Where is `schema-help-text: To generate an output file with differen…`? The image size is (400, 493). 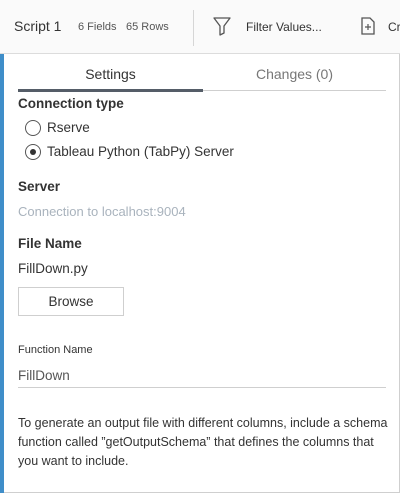 schema-help-text: To generate an output file with differen… is located at coordinates (203, 442).